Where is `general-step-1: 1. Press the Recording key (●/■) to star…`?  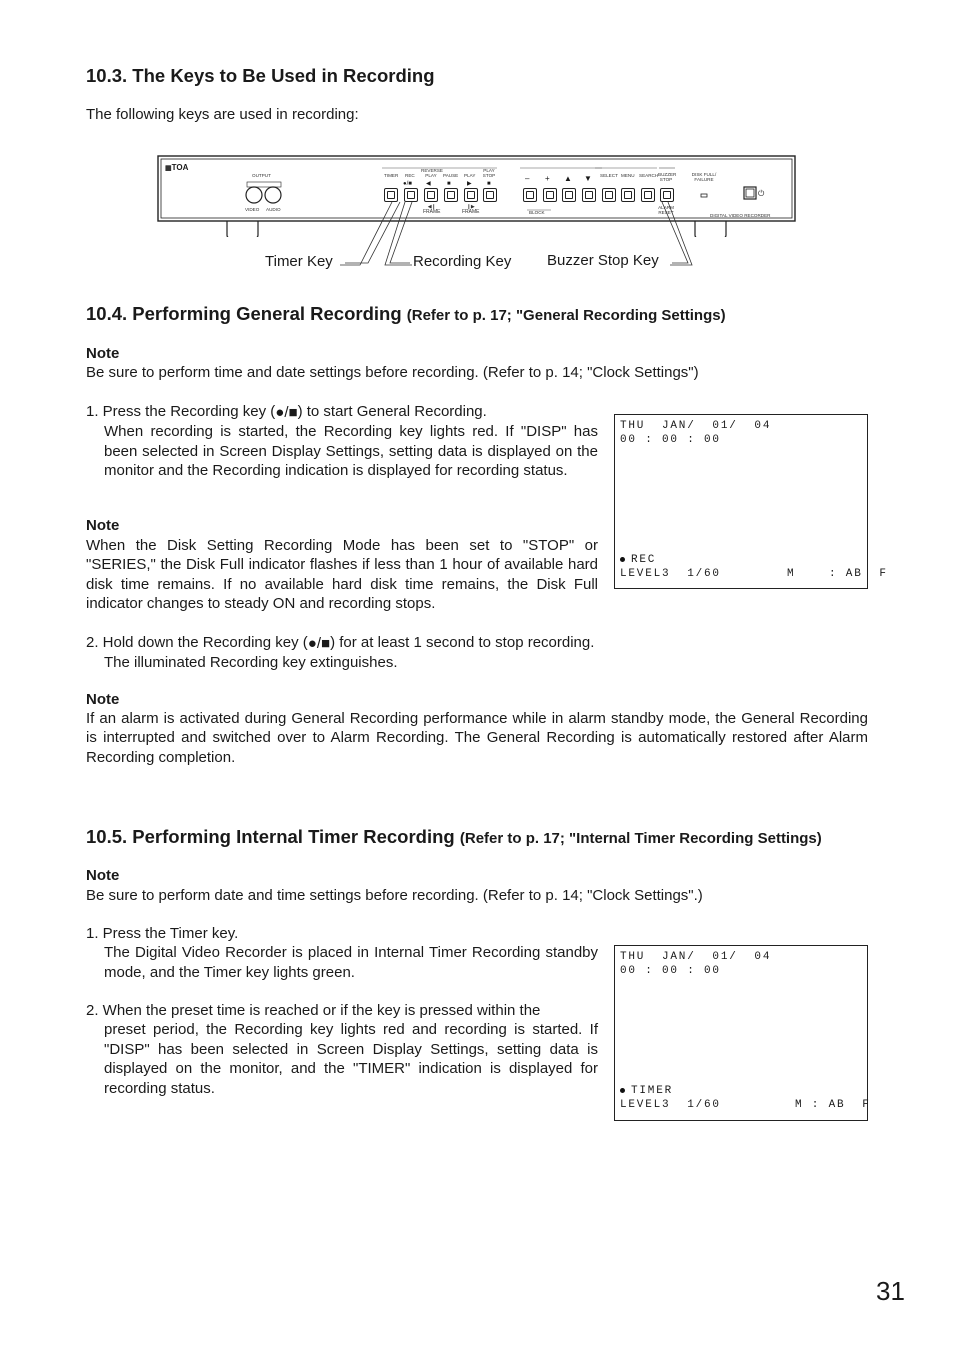 general-step-1: 1. Press the Recording key (●/■) to star… is located at coordinates (342, 441).